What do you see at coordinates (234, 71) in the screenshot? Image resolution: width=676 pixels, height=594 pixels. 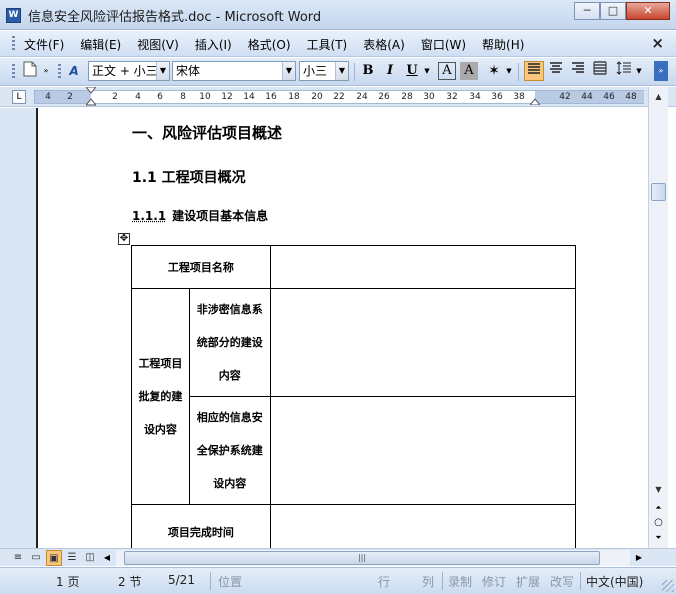 I see `font-select: 宋体 ▼` at bounding box center [234, 71].